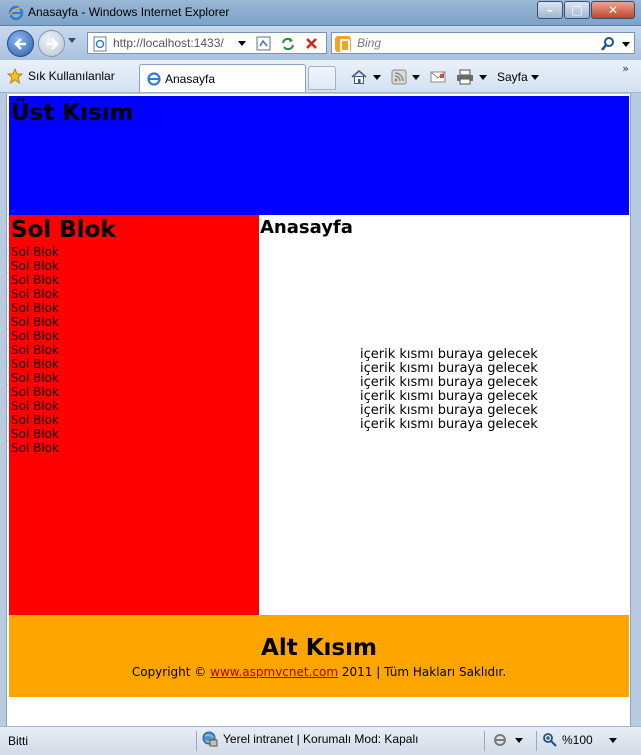 This screenshot has height=755, width=641. What do you see at coordinates (18, 741) in the screenshot?
I see `status-text: Bitti` at bounding box center [18, 741].